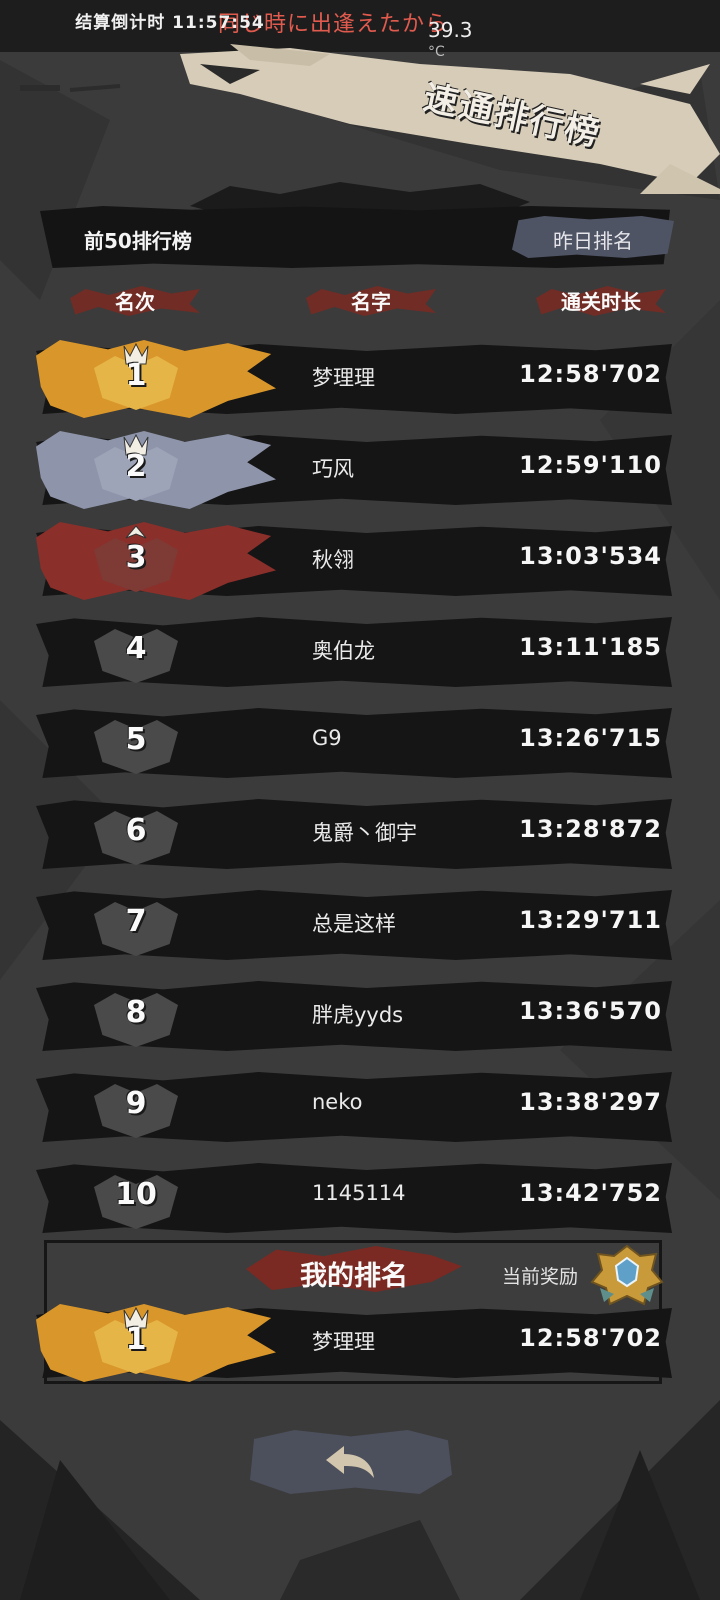 The width and height of the screenshot is (720, 1600). Describe the element at coordinates (593, 237) in the screenshot. I see `yesterday-ranking-button` at that location.